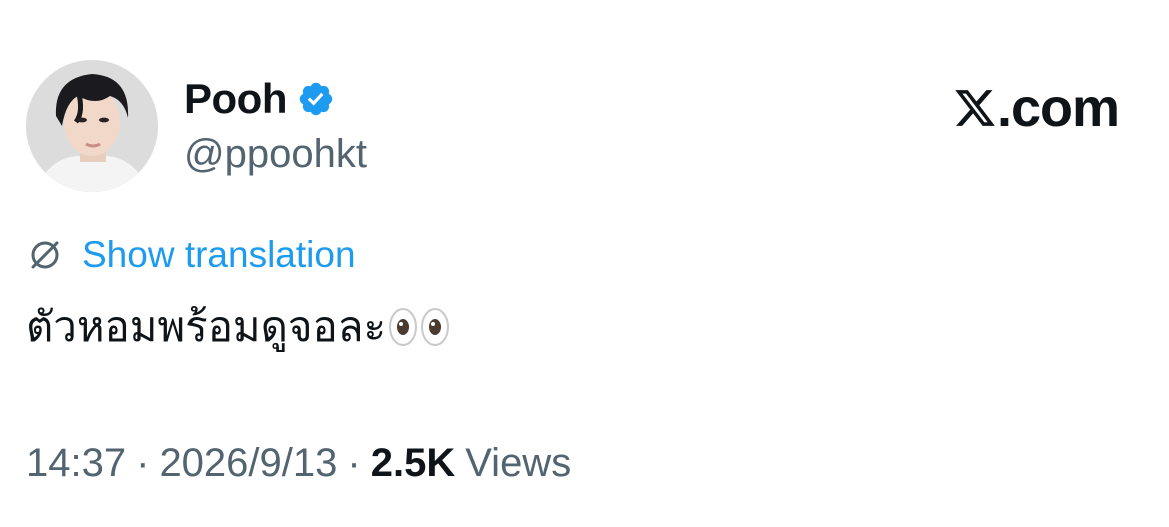 This screenshot has height=527, width=1169. What do you see at coordinates (275, 154) in the screenshot?
I see `user-handle: @ppoohkt` at bounding box center [275, 154].